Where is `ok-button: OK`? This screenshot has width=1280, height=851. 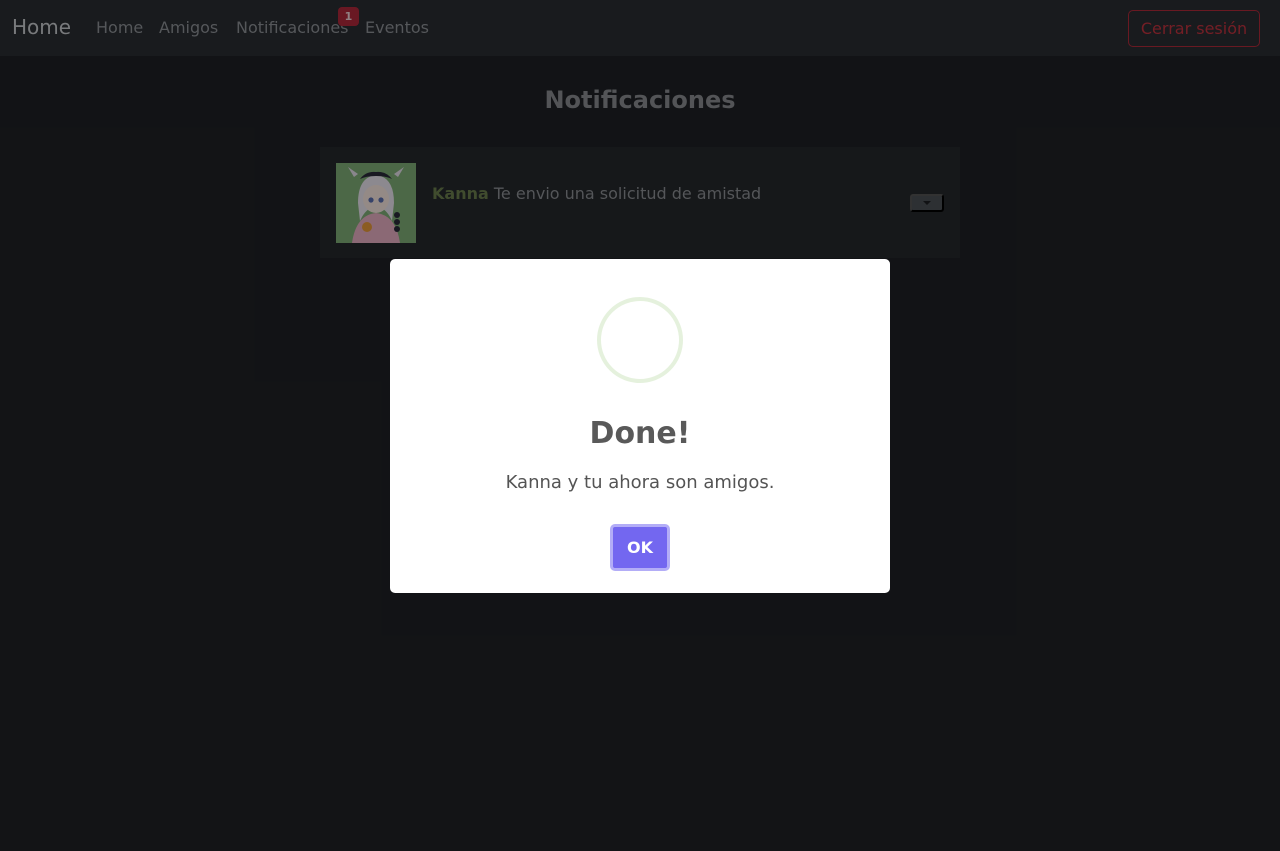 ok-button: OK is located at coordinates (640, 547).